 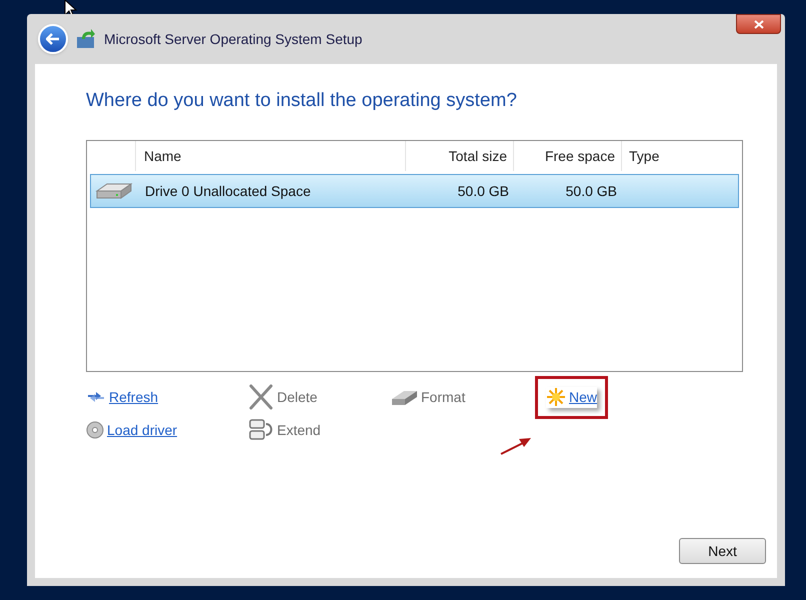 I want to click on column-header: Free space, so click(x=568, y=156).